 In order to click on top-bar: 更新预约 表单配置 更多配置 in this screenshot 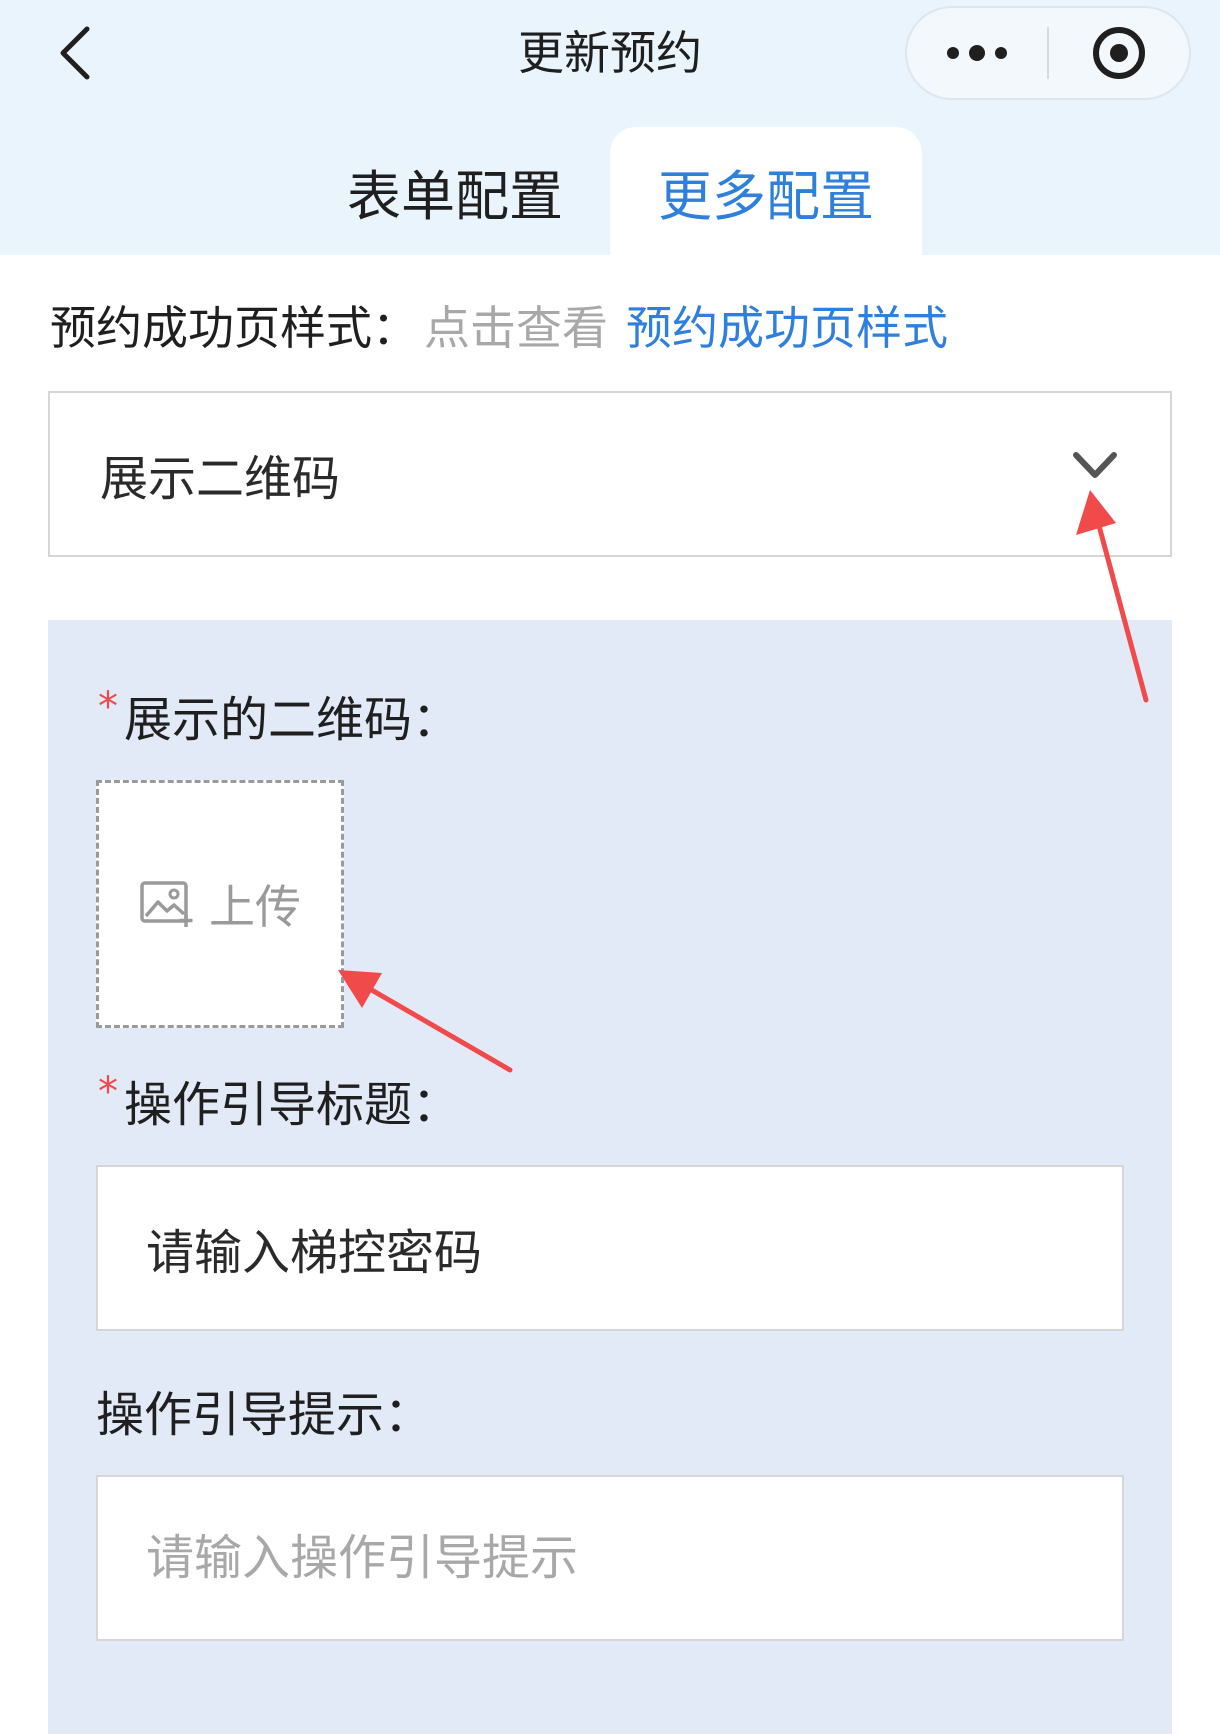, I will do `click(610, 127)`.